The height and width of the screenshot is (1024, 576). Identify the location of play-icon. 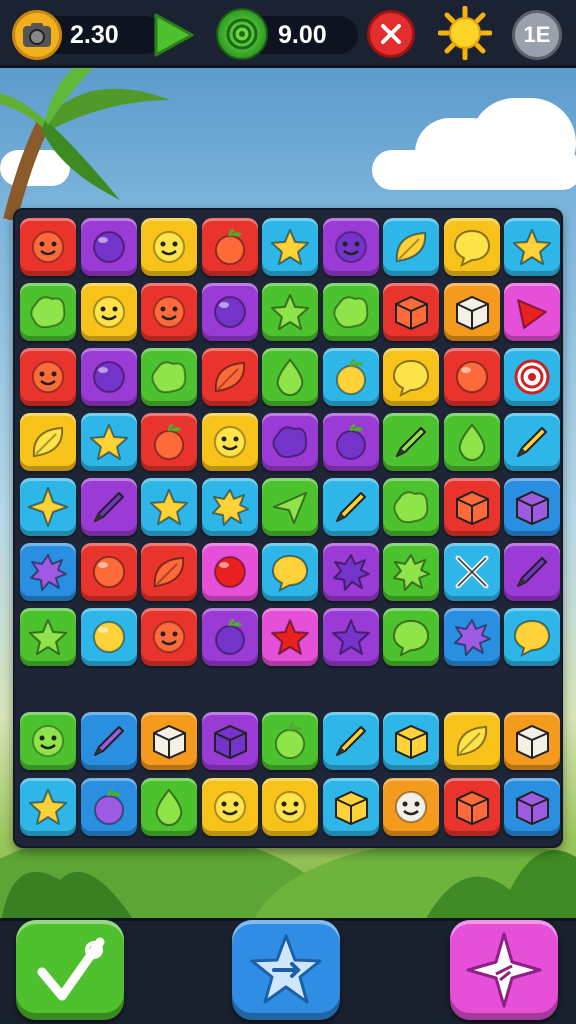
(173, 35).